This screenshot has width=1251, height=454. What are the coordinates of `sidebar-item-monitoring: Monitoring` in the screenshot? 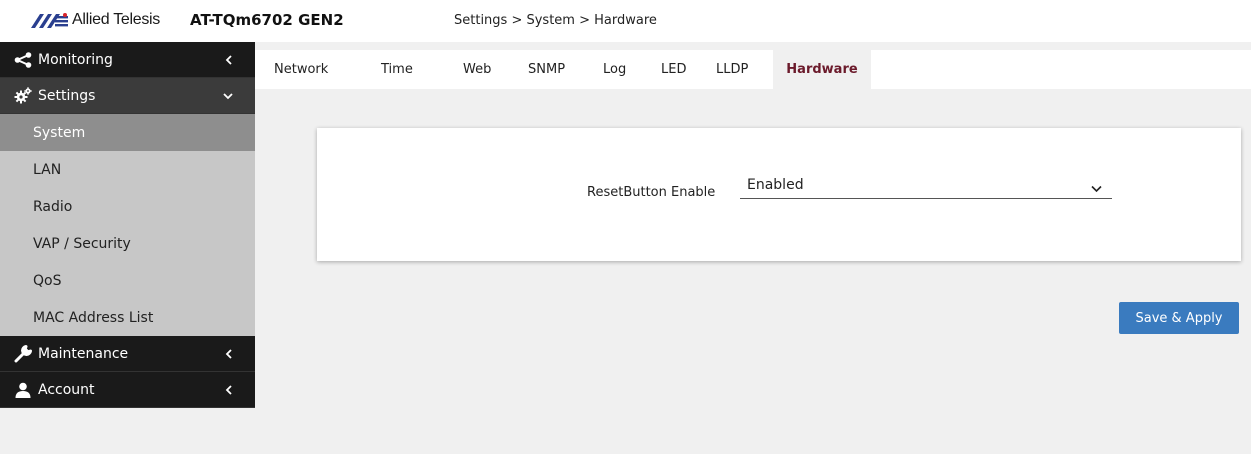 It's located at (127, 60).